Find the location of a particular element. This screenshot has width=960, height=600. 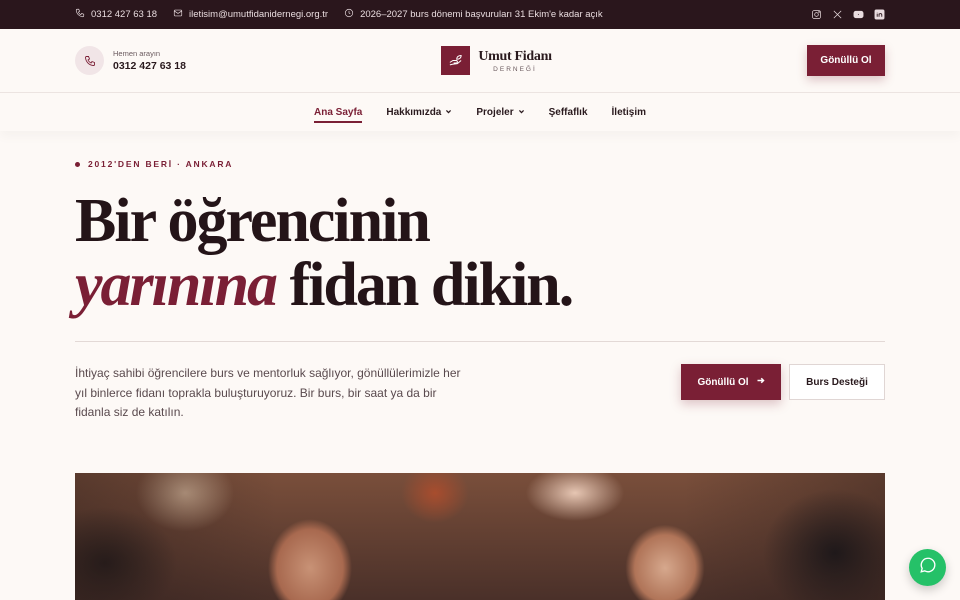

headline-accent: yarınına is located at coordinates (176, 285).